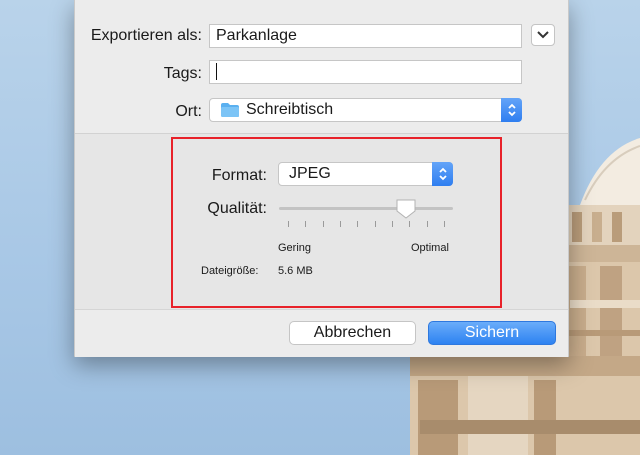  What do you see at coordinates (352, 333) in the screenshot?
I see `cancel-button: Abbrechen` at bounding box center [352, 333].